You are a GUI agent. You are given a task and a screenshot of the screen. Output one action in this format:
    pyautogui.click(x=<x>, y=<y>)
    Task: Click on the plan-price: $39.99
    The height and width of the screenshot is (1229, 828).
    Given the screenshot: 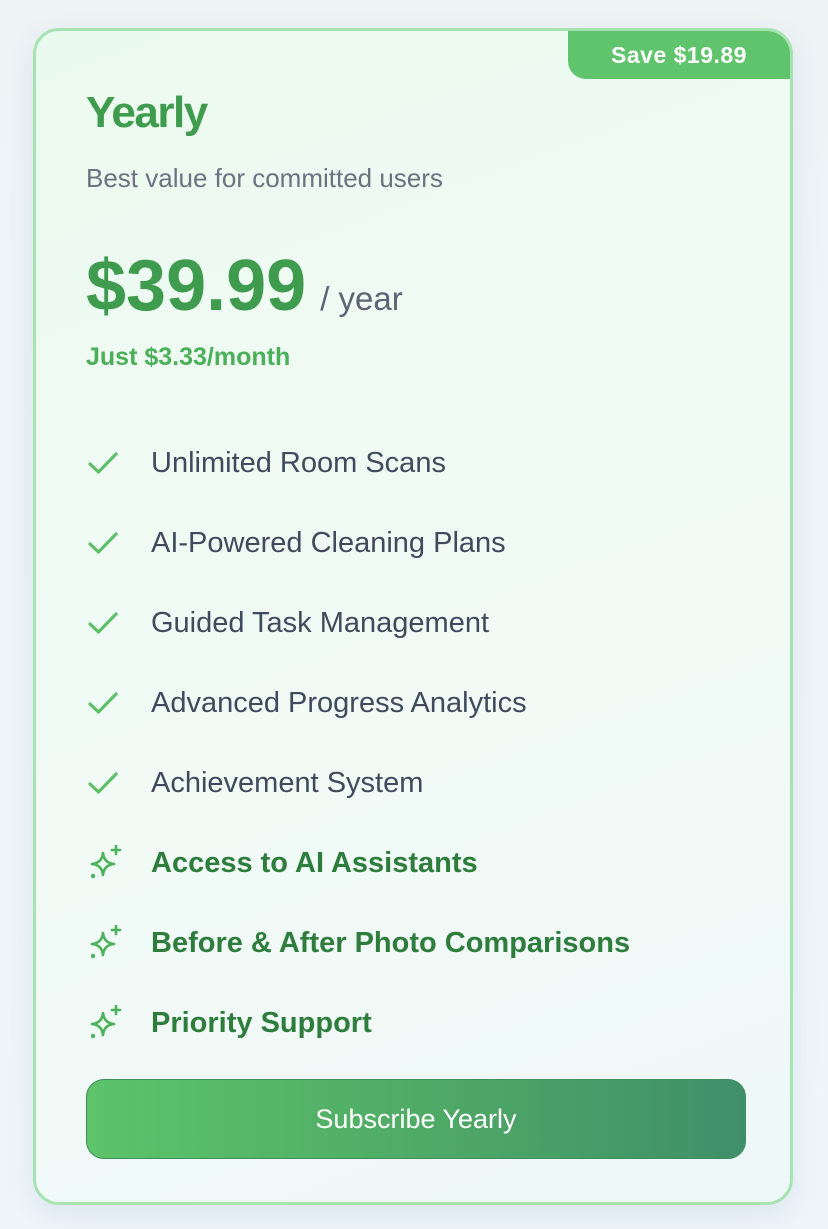 What is the action you would take?
    pyautogui.click(x=196, y=286)
    